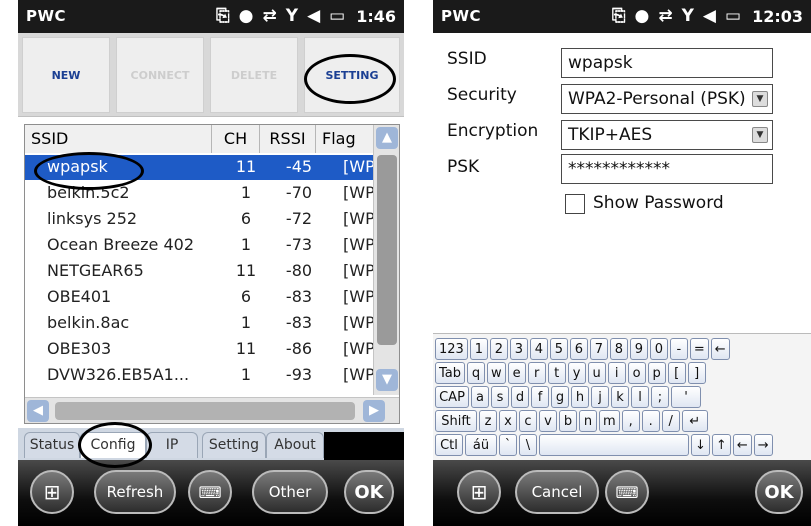  I want to click on key: z, so click(488, 421).